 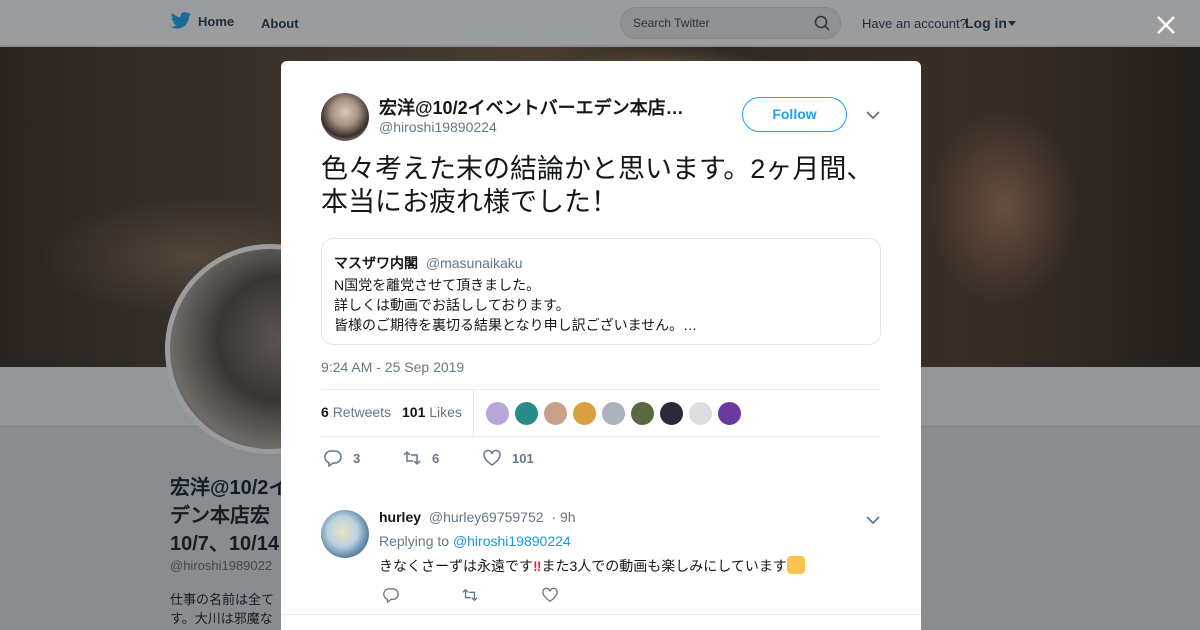 I want to click on search-icon, so click(x=822, y=23).